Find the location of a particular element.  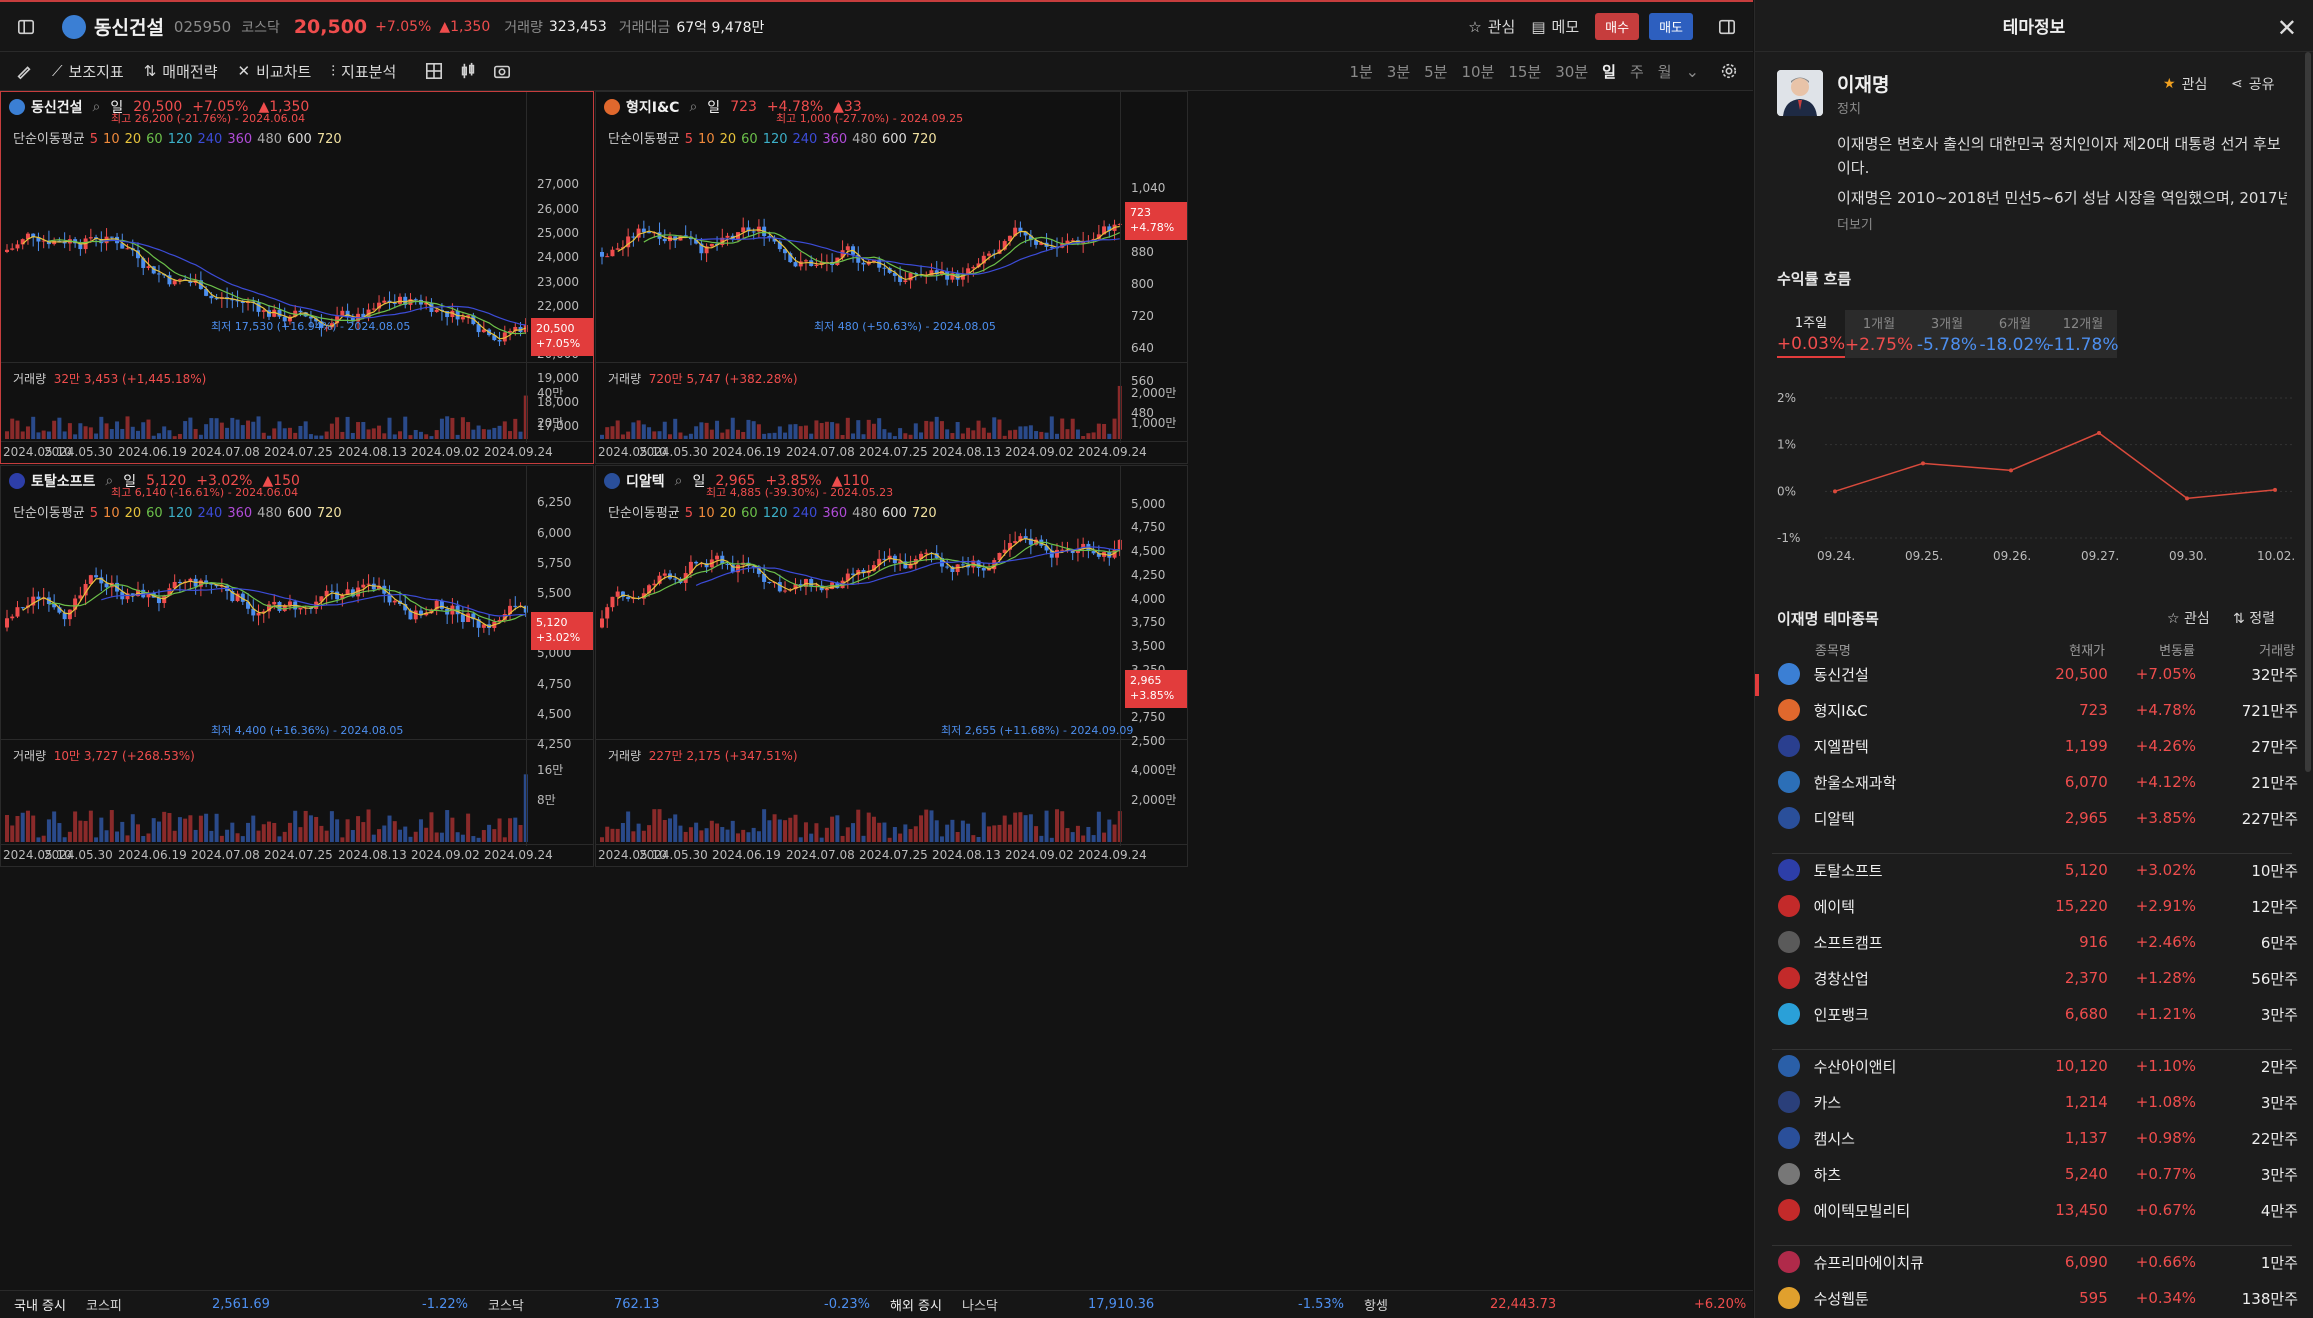

timeframe-6: 일 is located at coordinates (1609, 71).